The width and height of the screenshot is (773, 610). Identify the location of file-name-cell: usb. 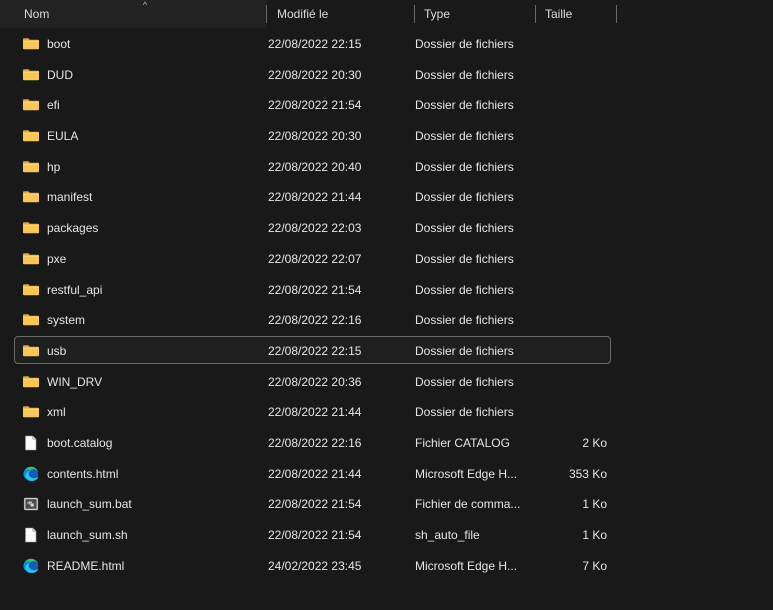
(157, 351).